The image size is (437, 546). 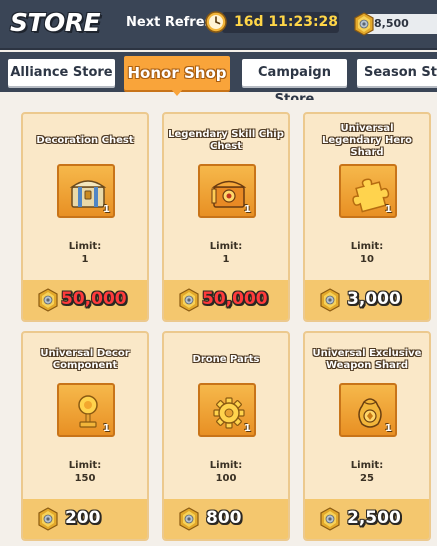 What do you see at coordinates (374, 518) in the screenshot?
I see `price-value: 2,500` at bounding box center [374, 518].